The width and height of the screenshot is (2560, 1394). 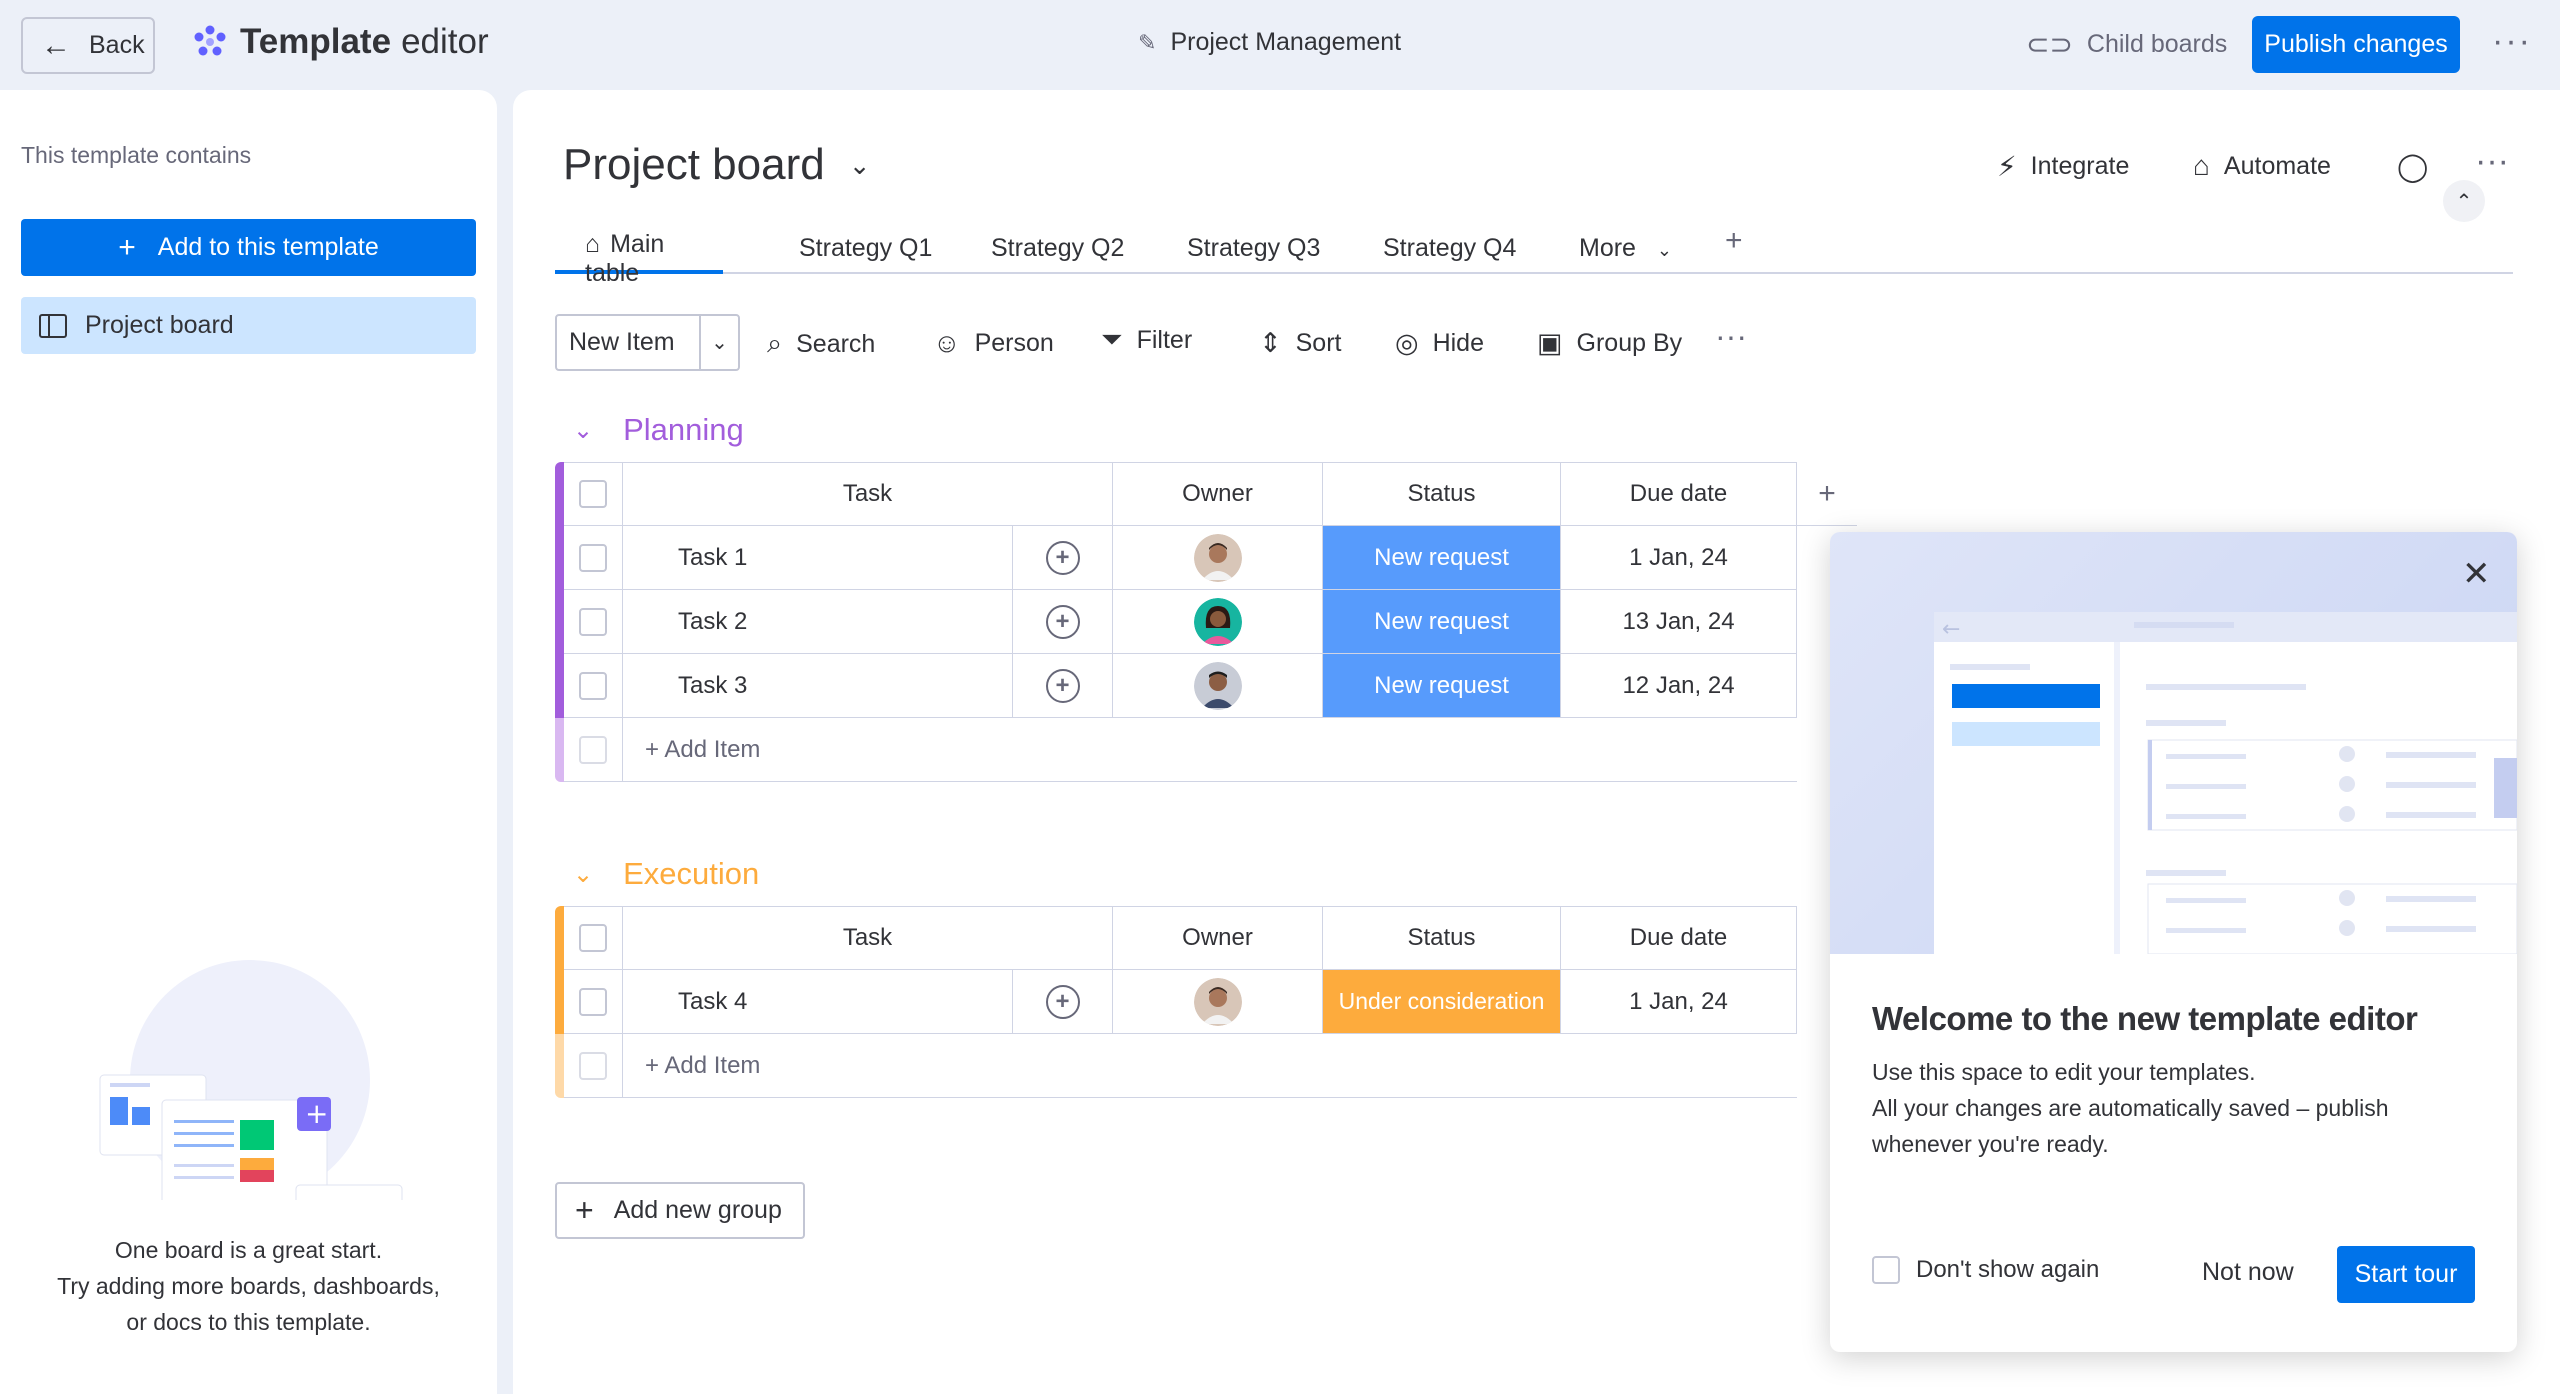 What do you see at coordinates (1731, 336) in the screenshot?
I see `toolbar-more-icon: ···` at bounding box center [1731, 336].